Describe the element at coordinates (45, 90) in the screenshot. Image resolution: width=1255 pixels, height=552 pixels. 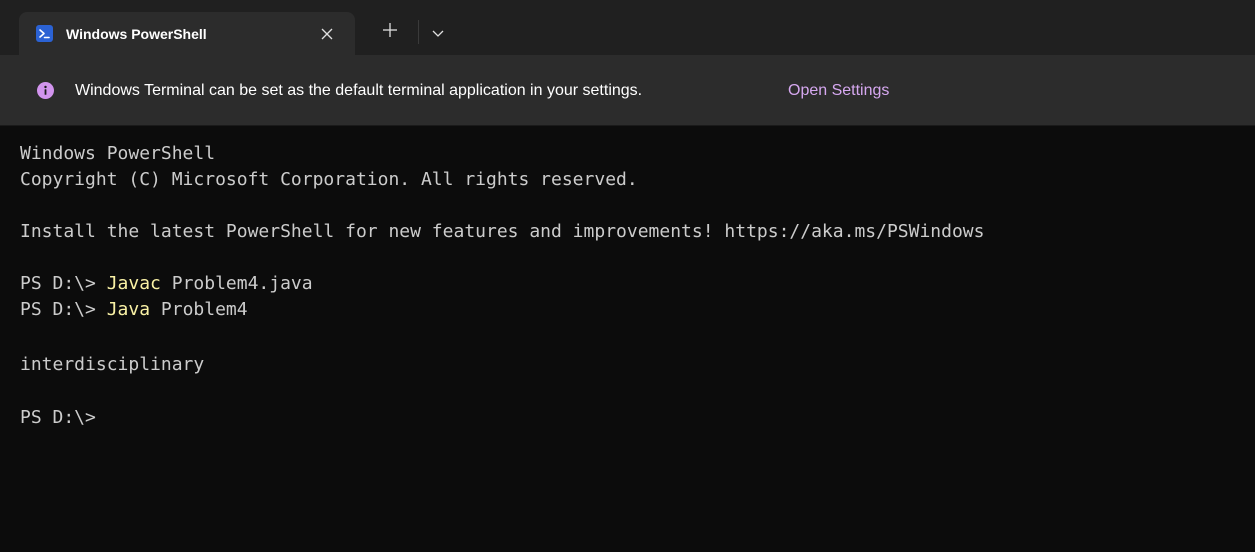
I see `info-icon` at that location.